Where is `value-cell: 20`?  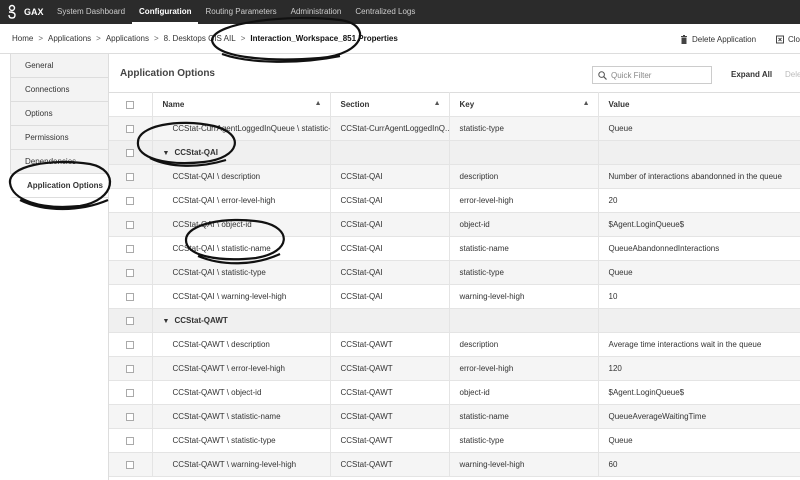
value-cell: 20 is located at coordinates (699, 200).